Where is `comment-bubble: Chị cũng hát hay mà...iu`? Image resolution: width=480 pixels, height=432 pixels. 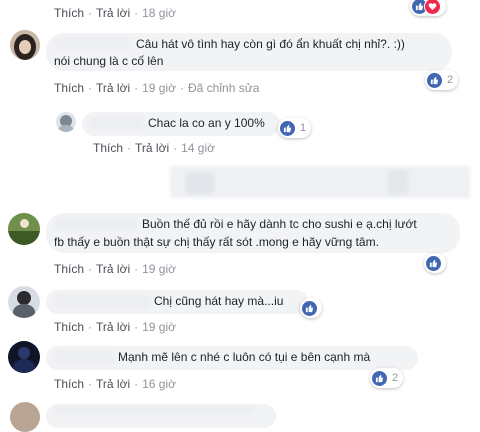
comment-bubble: Chị cũng hát hay mà...iu is located at coordinates (177, 302).